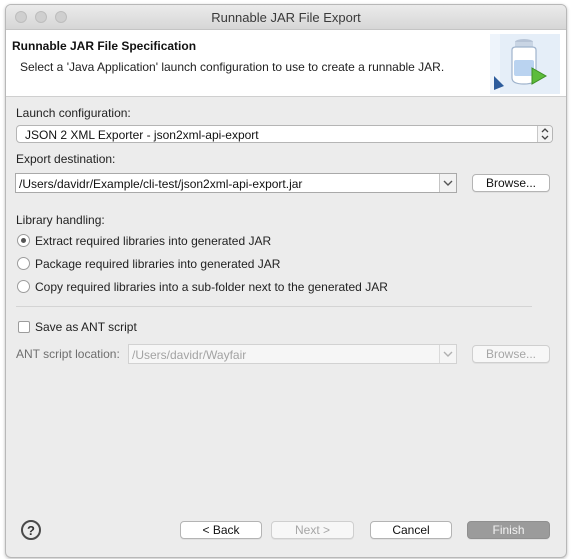 This screenshot has width=571, height=559. I want to click on title-bar: Runnable JAR File Export, so click(286, 17).